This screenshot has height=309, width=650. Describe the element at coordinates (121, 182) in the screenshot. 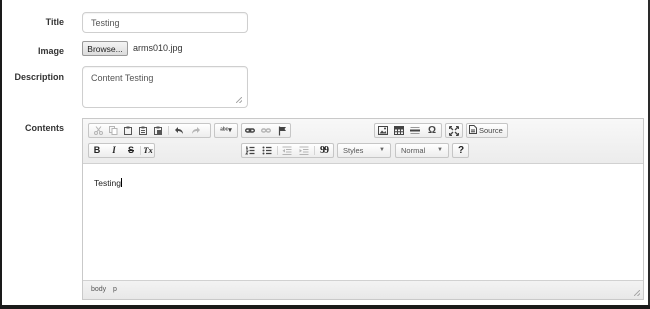

I see `text-caret` at that location.